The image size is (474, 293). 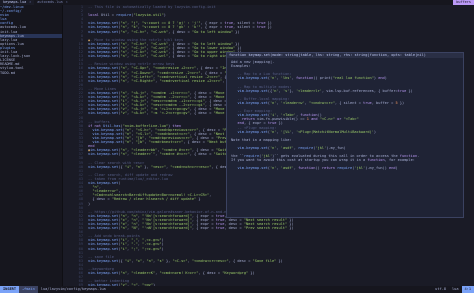 What do you see at coordinates (50, 2) in the screenshot?
I see `buffer-tab-label: autocmds.lua` at bounding box center [50, 2].